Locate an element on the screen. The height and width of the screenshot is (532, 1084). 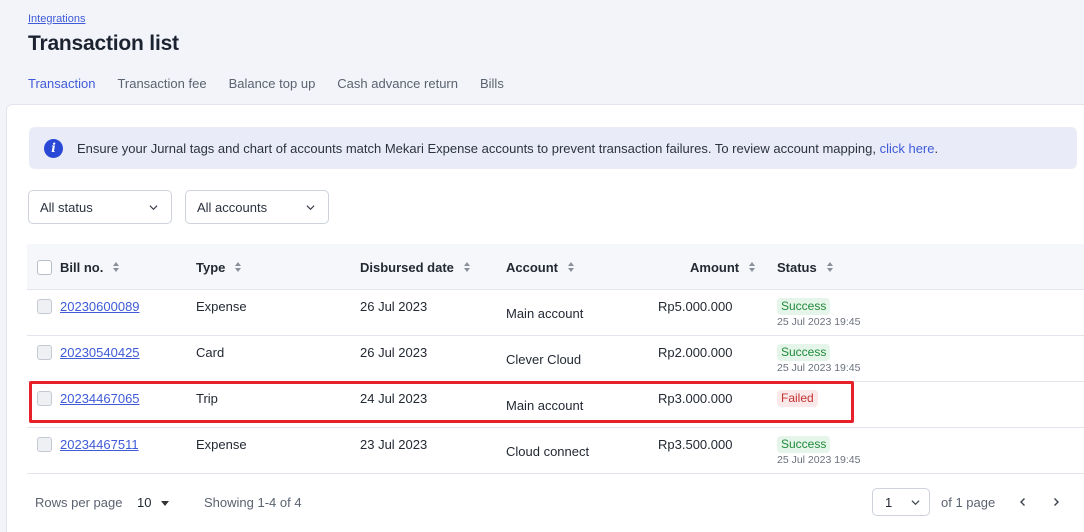
account-cell: Clever Cloud is located at coordinates (544, 359).